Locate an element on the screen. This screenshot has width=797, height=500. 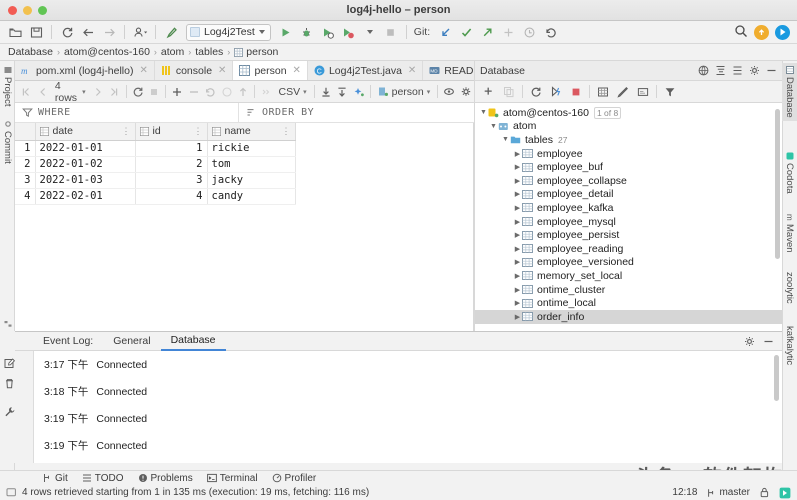
tree-node-table: ▶ employee_collapse is located at coordinates (628, 181).